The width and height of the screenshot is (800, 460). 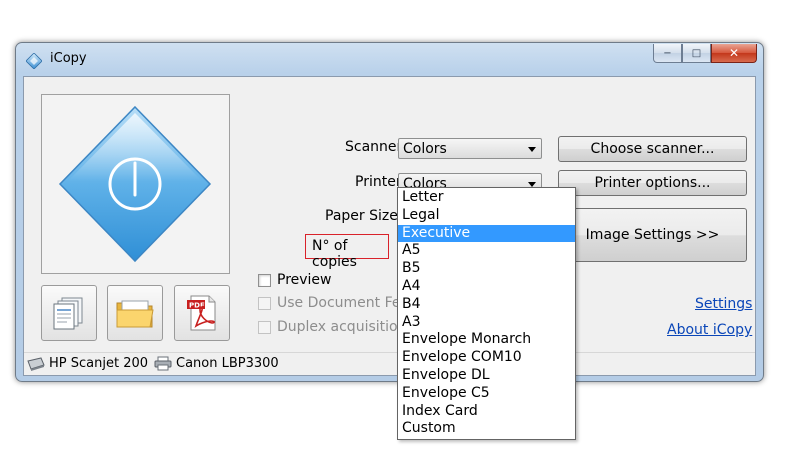 I want to click on pdf-icon: PDF, so click(x=201, y=313).